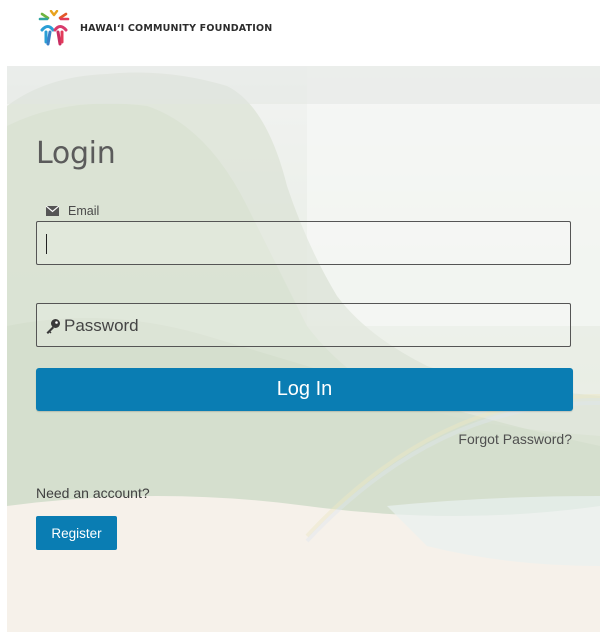 The height and width of the screenshot is (632, 600). What do you see at coordinates (101, 325) in the screenshot?
I see `password-placeholder: Password` at bounding box center [101, 325].